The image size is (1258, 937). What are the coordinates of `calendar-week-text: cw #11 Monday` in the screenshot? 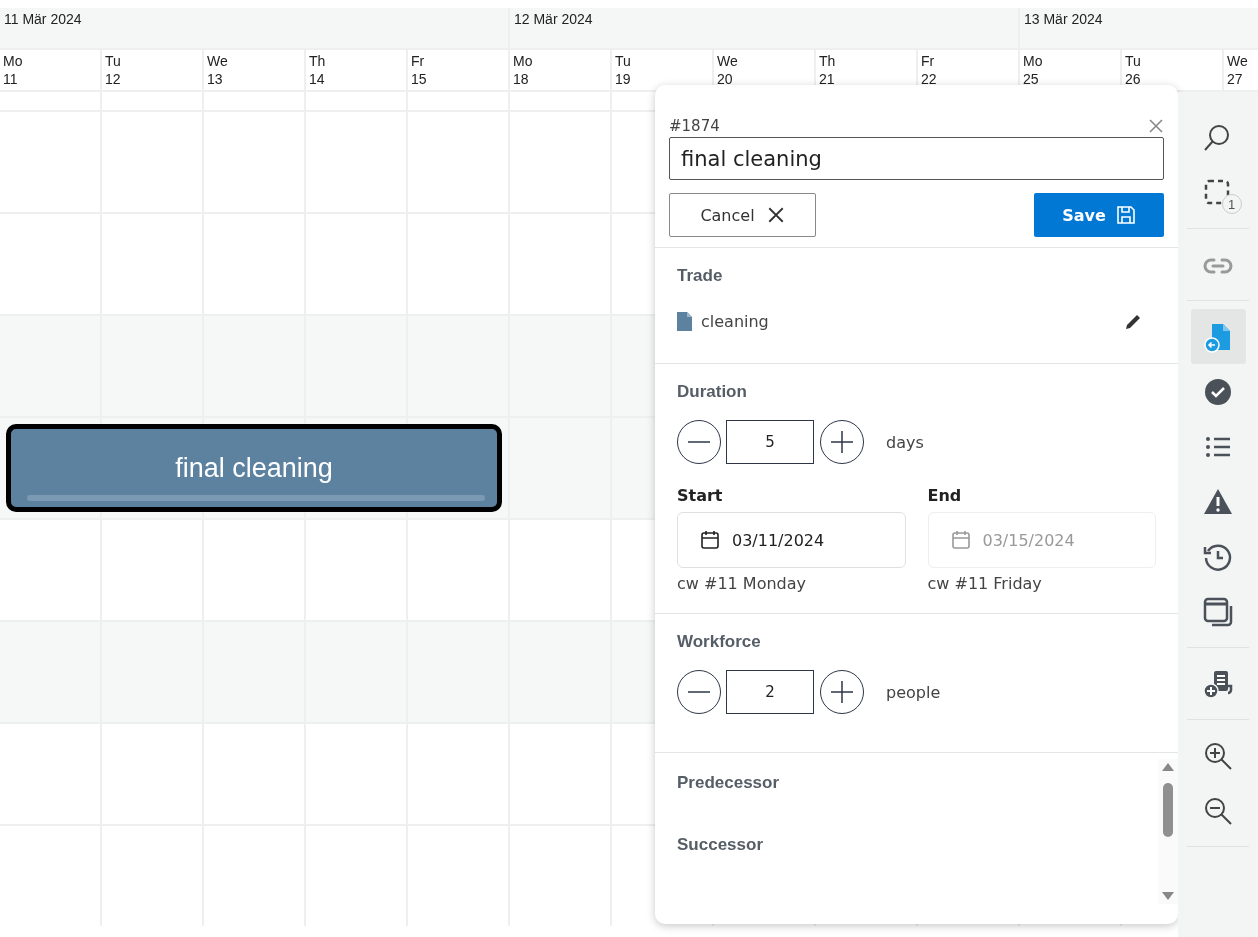 It's located at (742, 583).